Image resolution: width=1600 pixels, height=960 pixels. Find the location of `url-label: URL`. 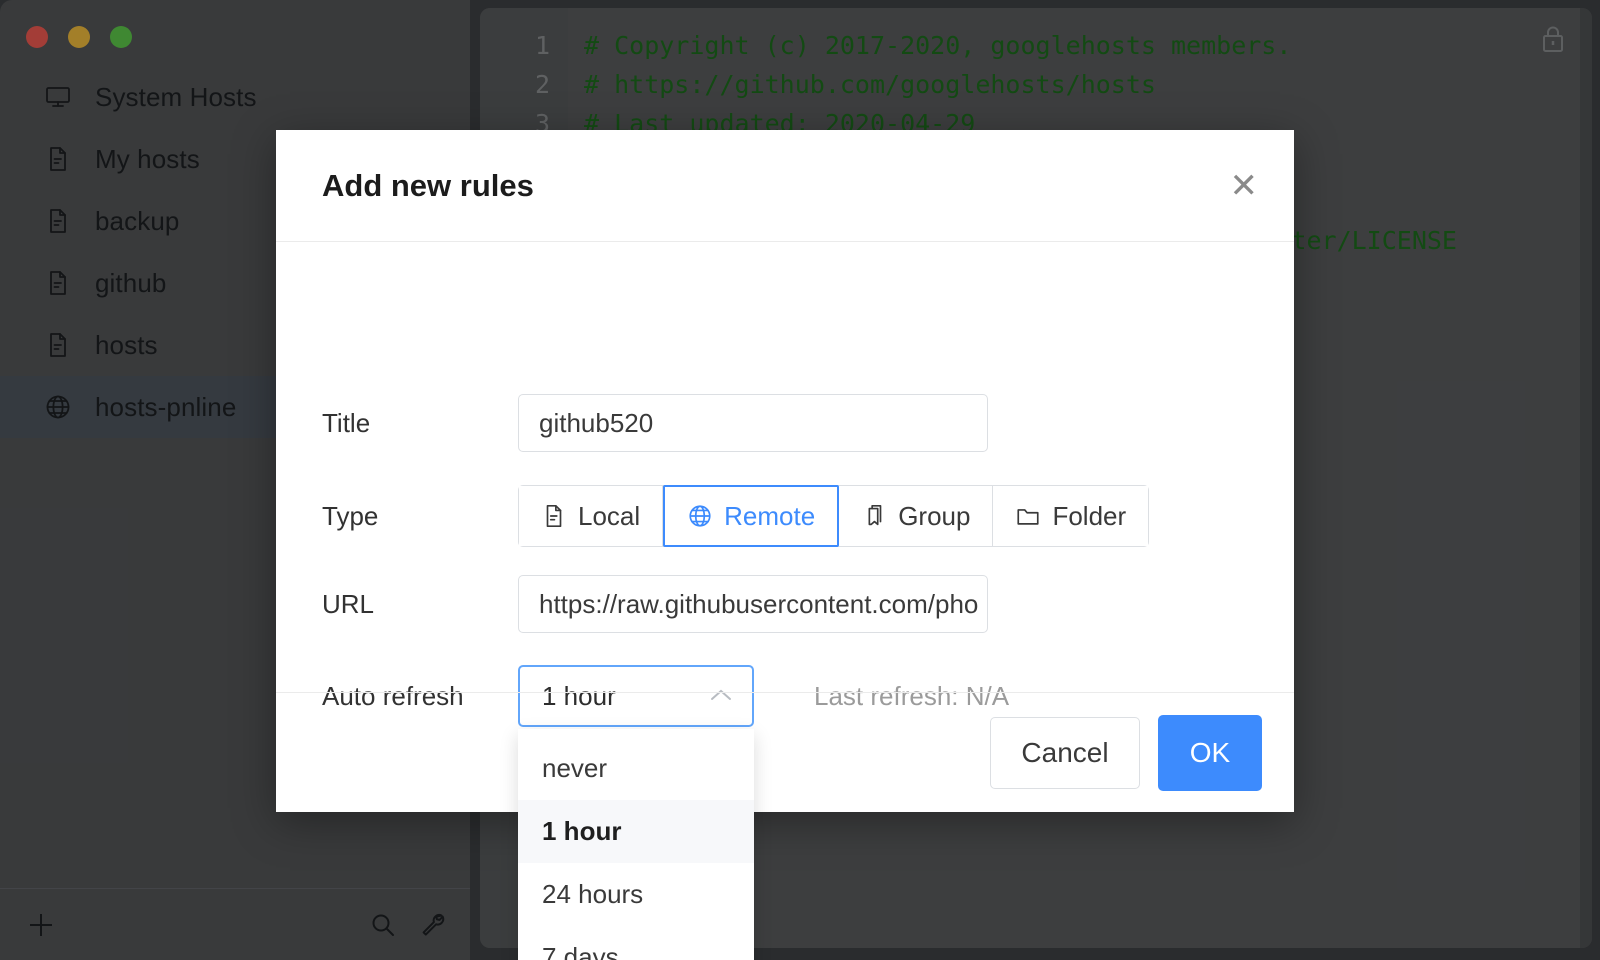

url-label: URL is located at coordinates (348, 603).